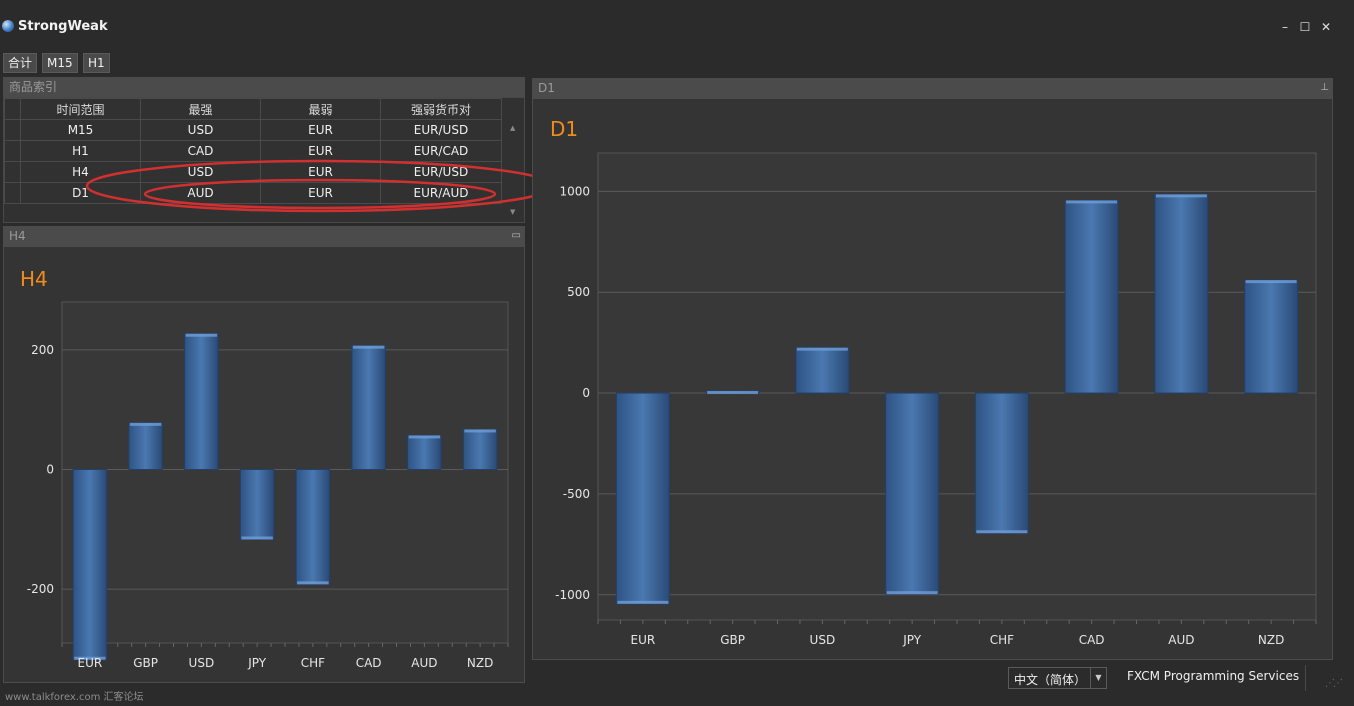 Image resolution: width=1354 pixels, height=706 pixels. Describe the element at coordinates (42, 350) in the screenshot. I see `h4-y-tick-label: 200` at that location.